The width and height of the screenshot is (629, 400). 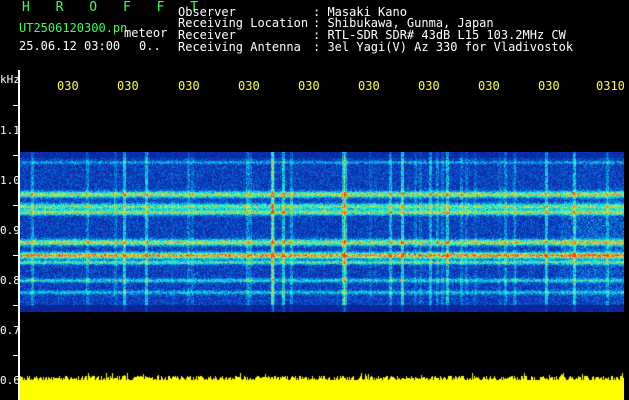 What do you see at coordinates (10, 280) in the screenshot?
I see `y-tick-label: 0.8` at bounding box center [10, 280].